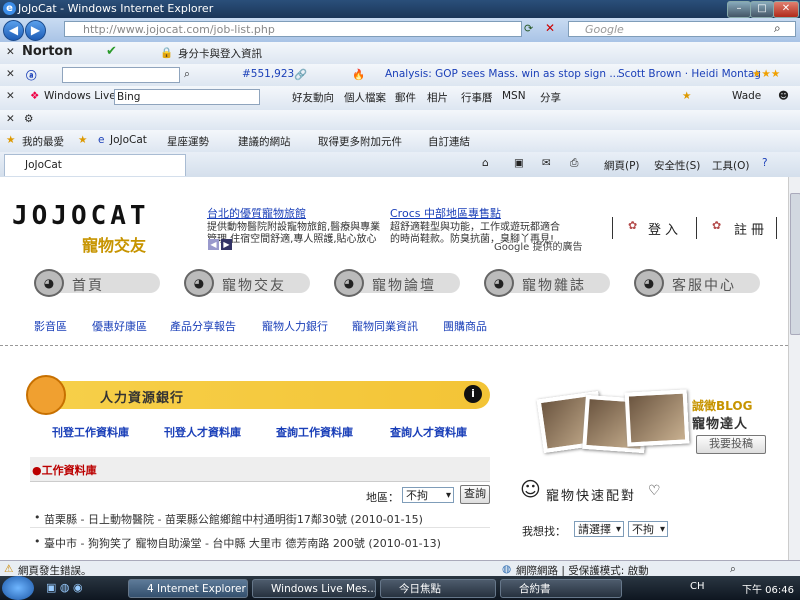  What do you see at coordinates (465, 326) in the screenshot?
I see `subnav-group-buy: 團購商品` at bounding box center [465, 326].